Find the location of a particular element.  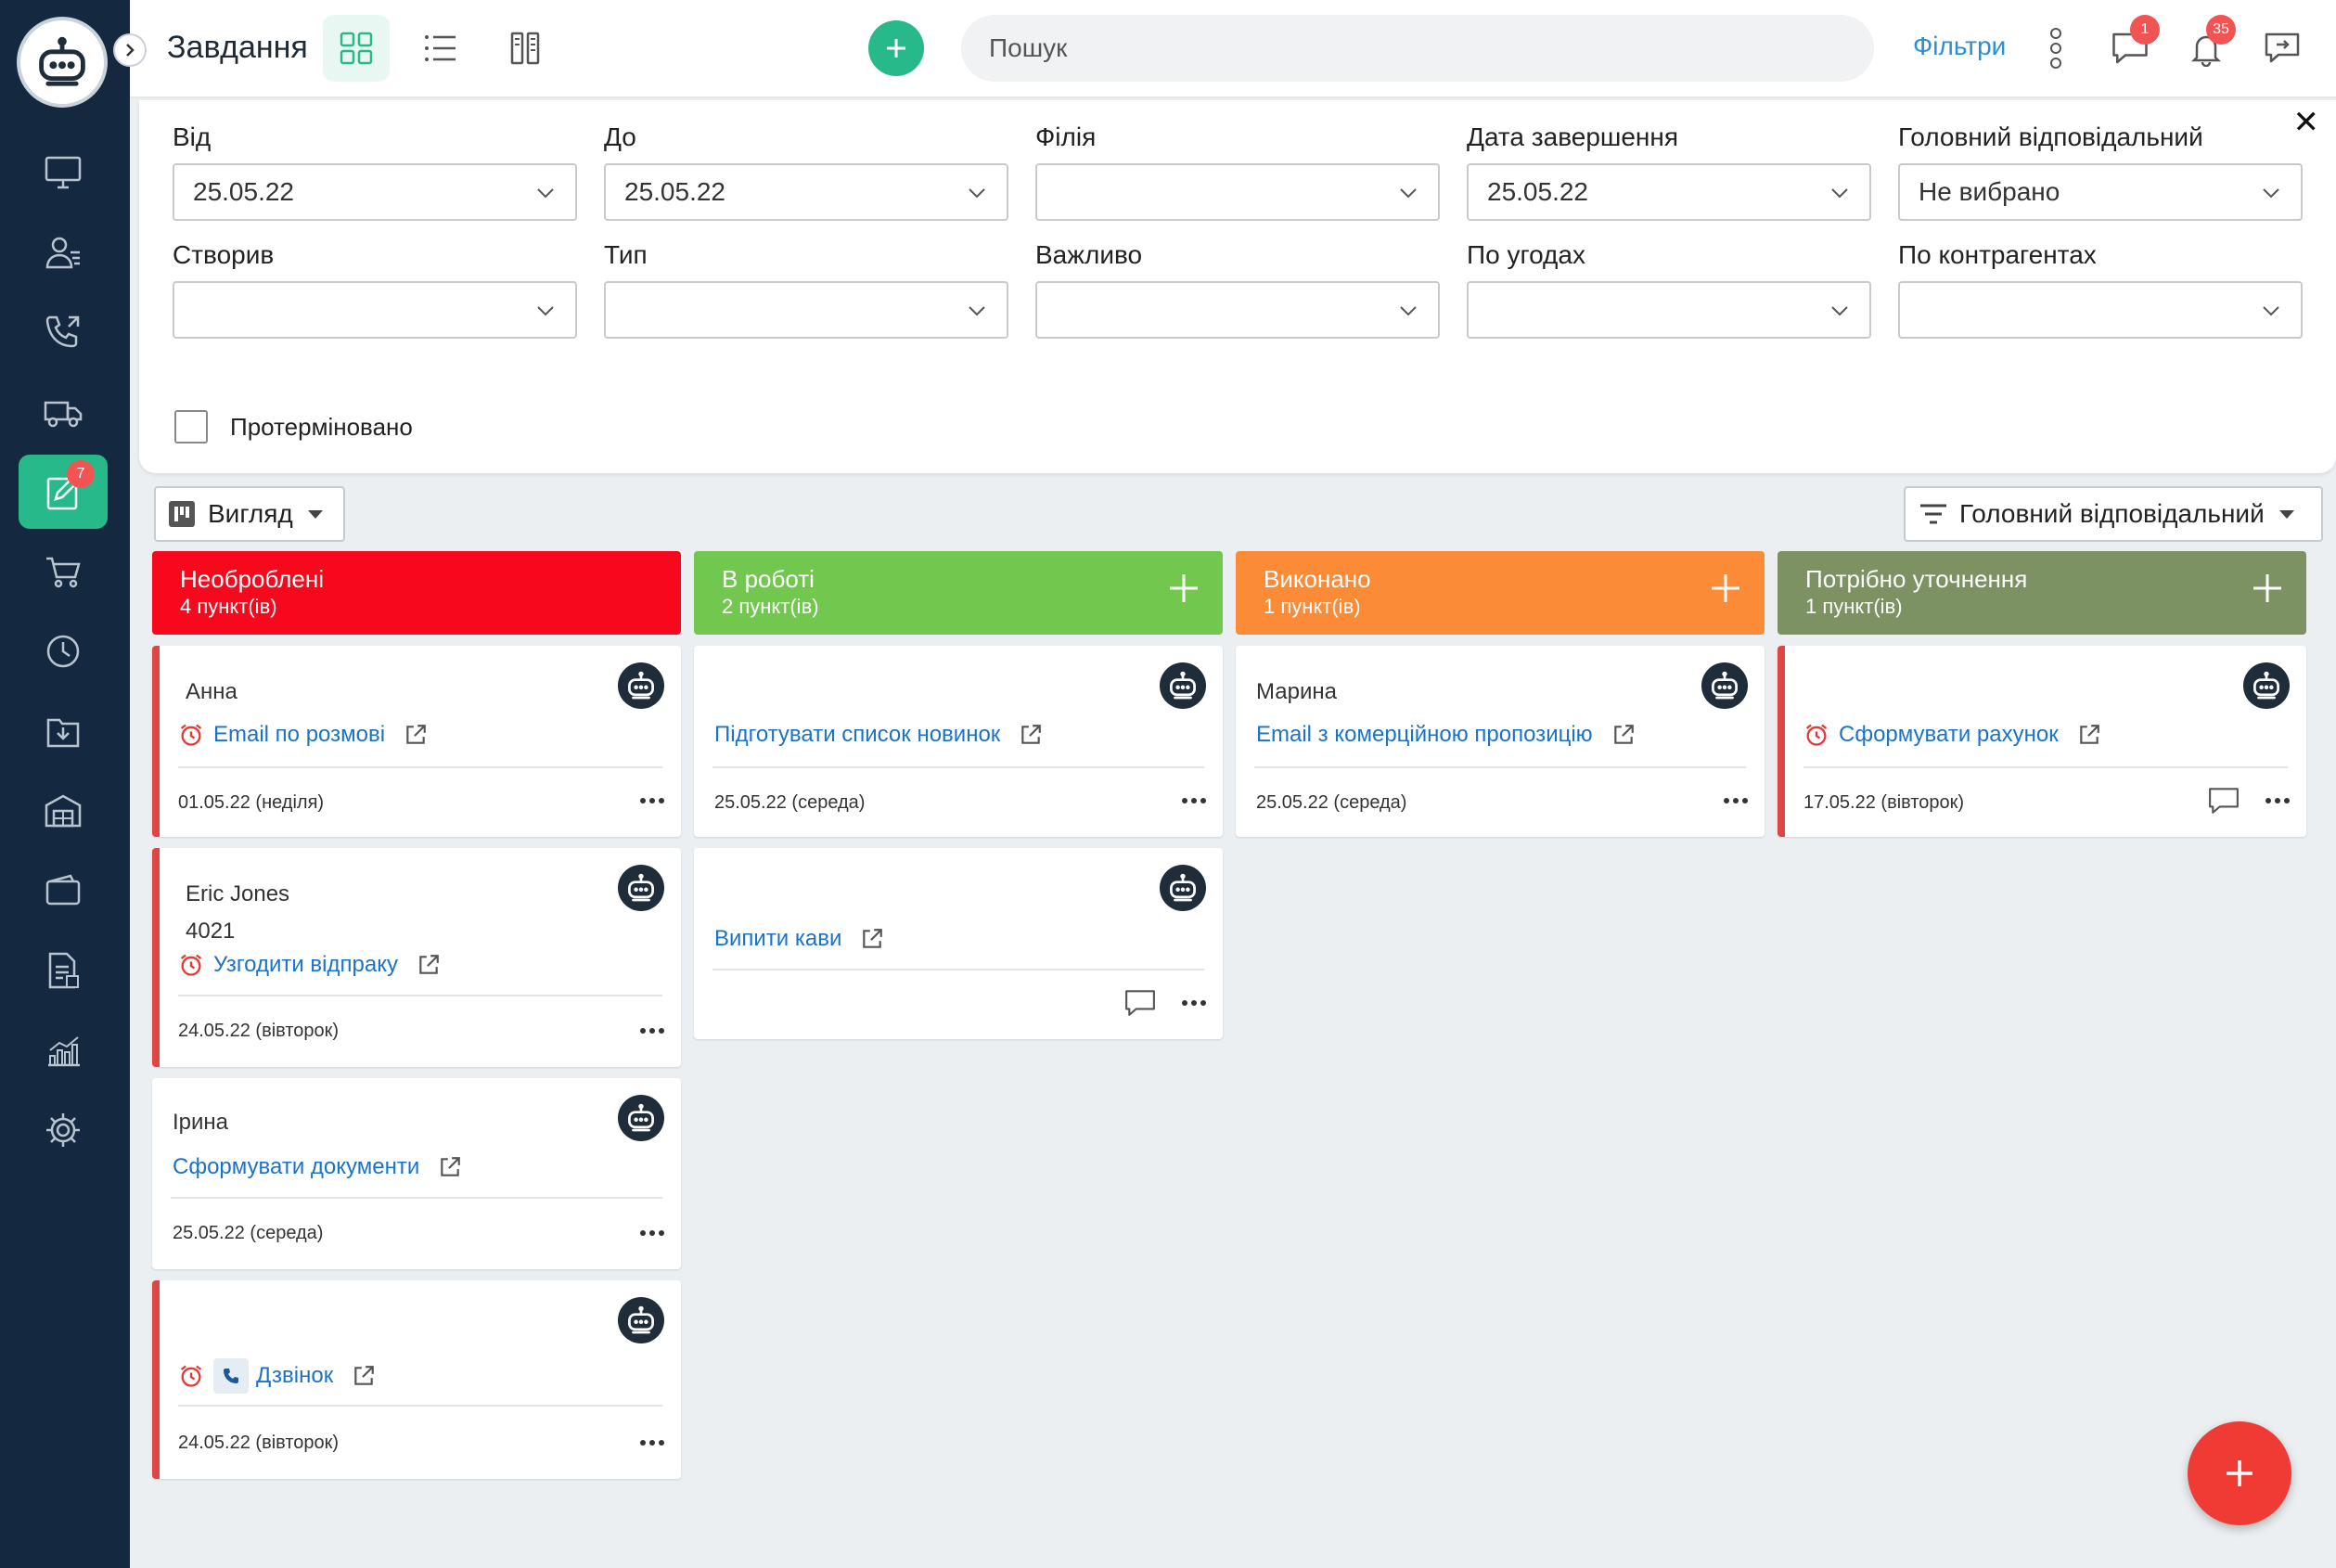

filter-main-responsible-value: Не вибрано is located at coordinates (1989, 192).